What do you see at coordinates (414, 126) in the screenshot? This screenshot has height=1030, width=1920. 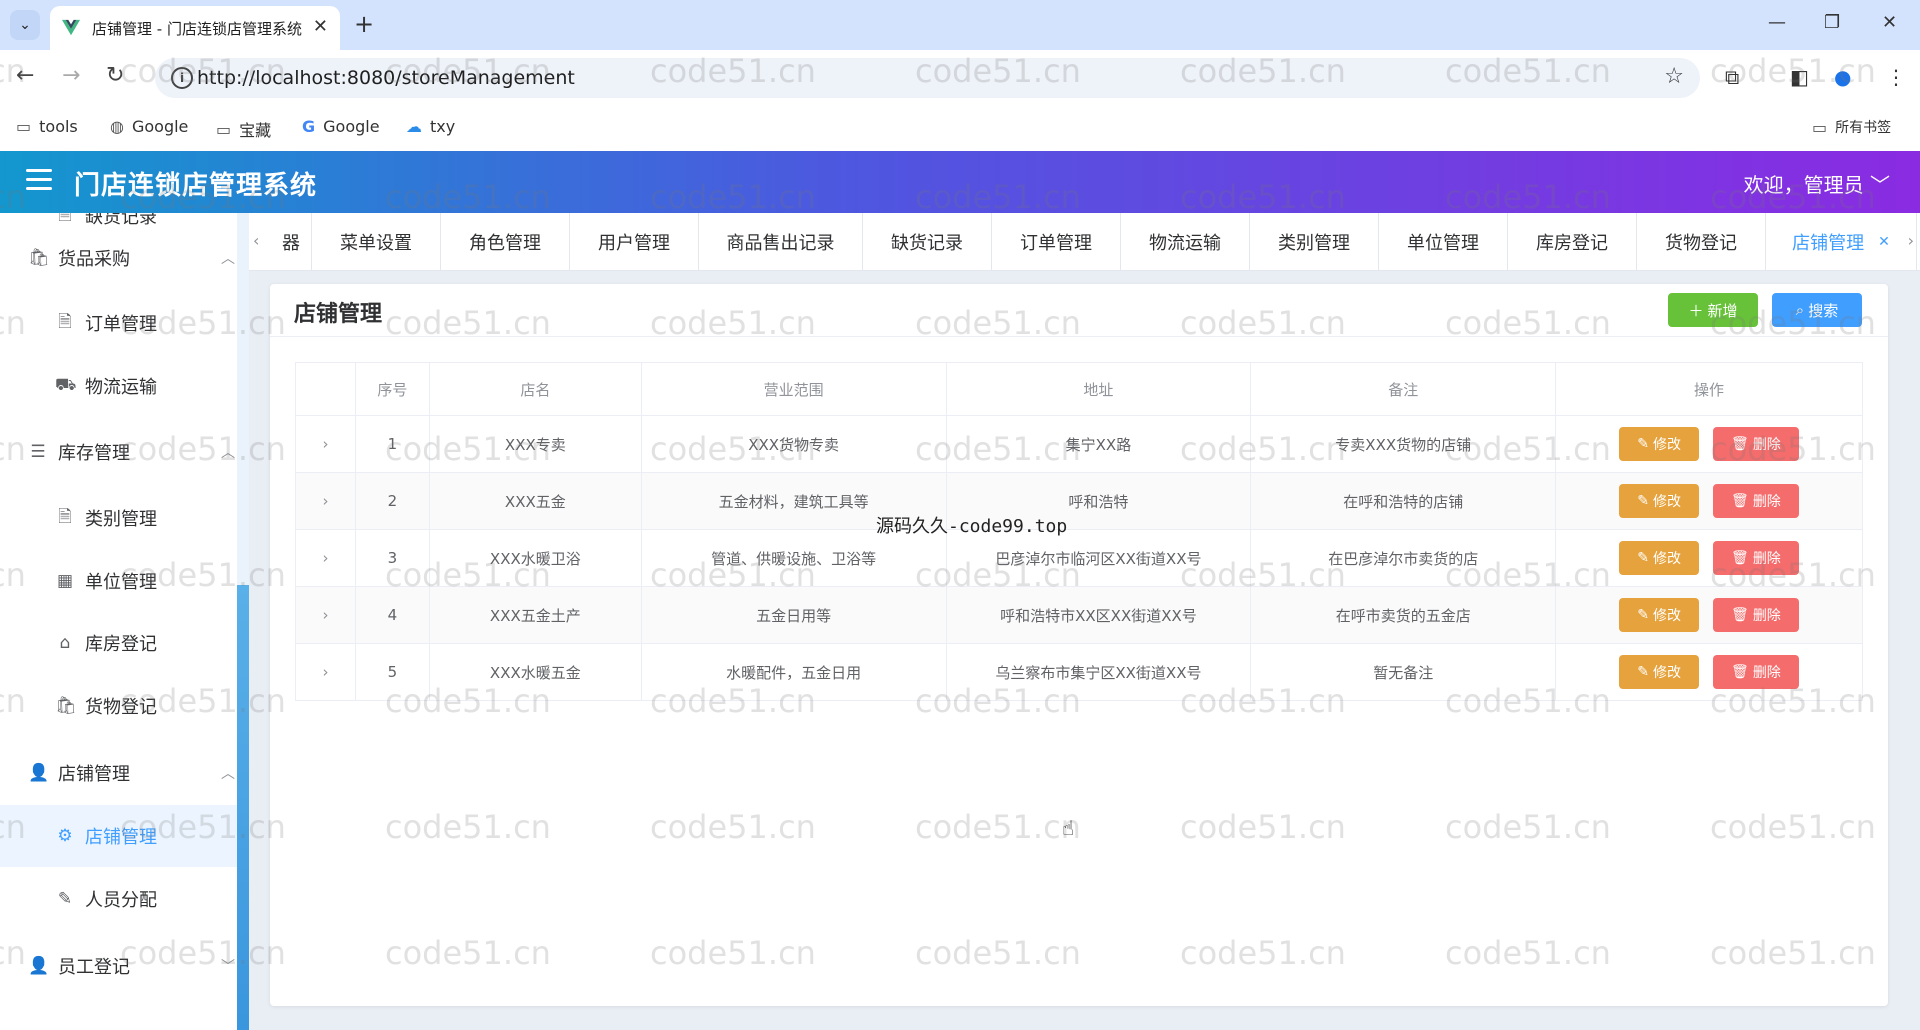 I see `cloud-icon: ☁` at bounding box center [414, 126].